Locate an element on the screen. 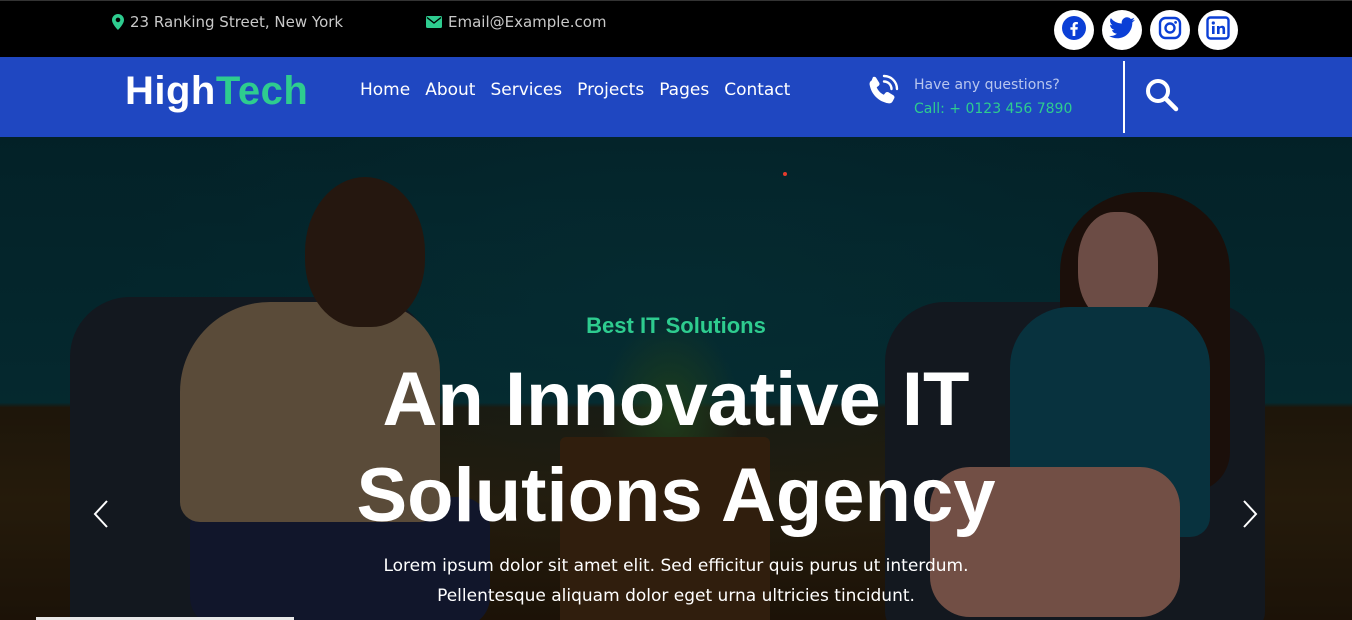 The height and width of the screenshot is (620, 1352). nav-item-pages: Pages is located at coordinates (684, 90).